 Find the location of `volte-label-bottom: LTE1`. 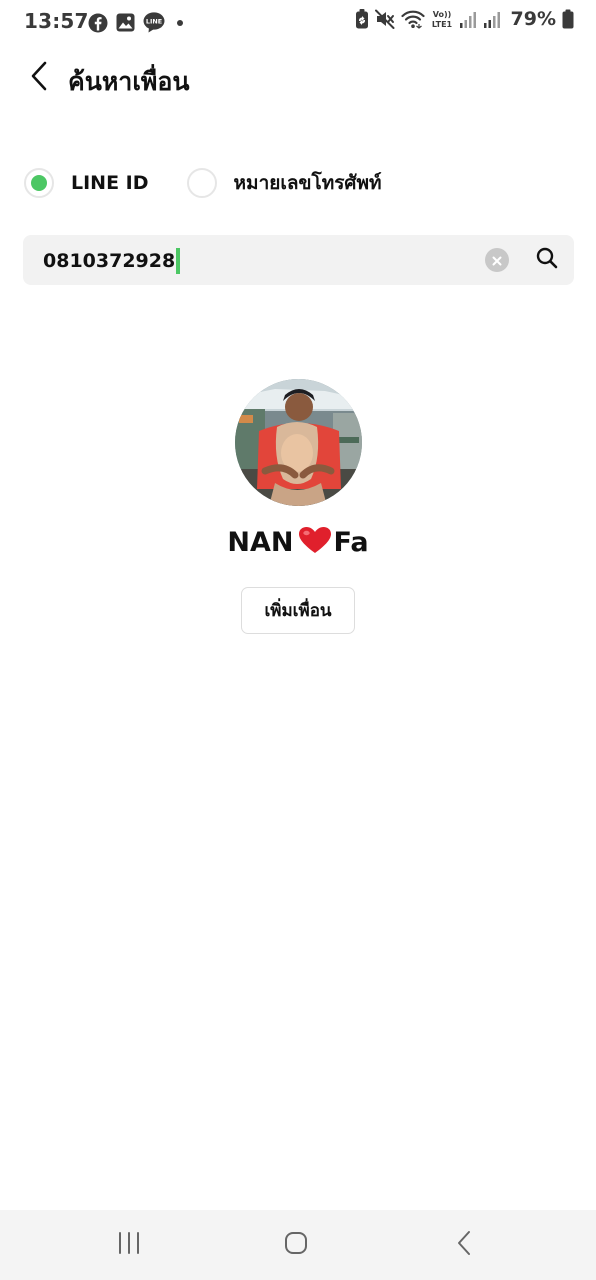

volte-label-bottom: LTE1 is located at coordinates (441, 24).